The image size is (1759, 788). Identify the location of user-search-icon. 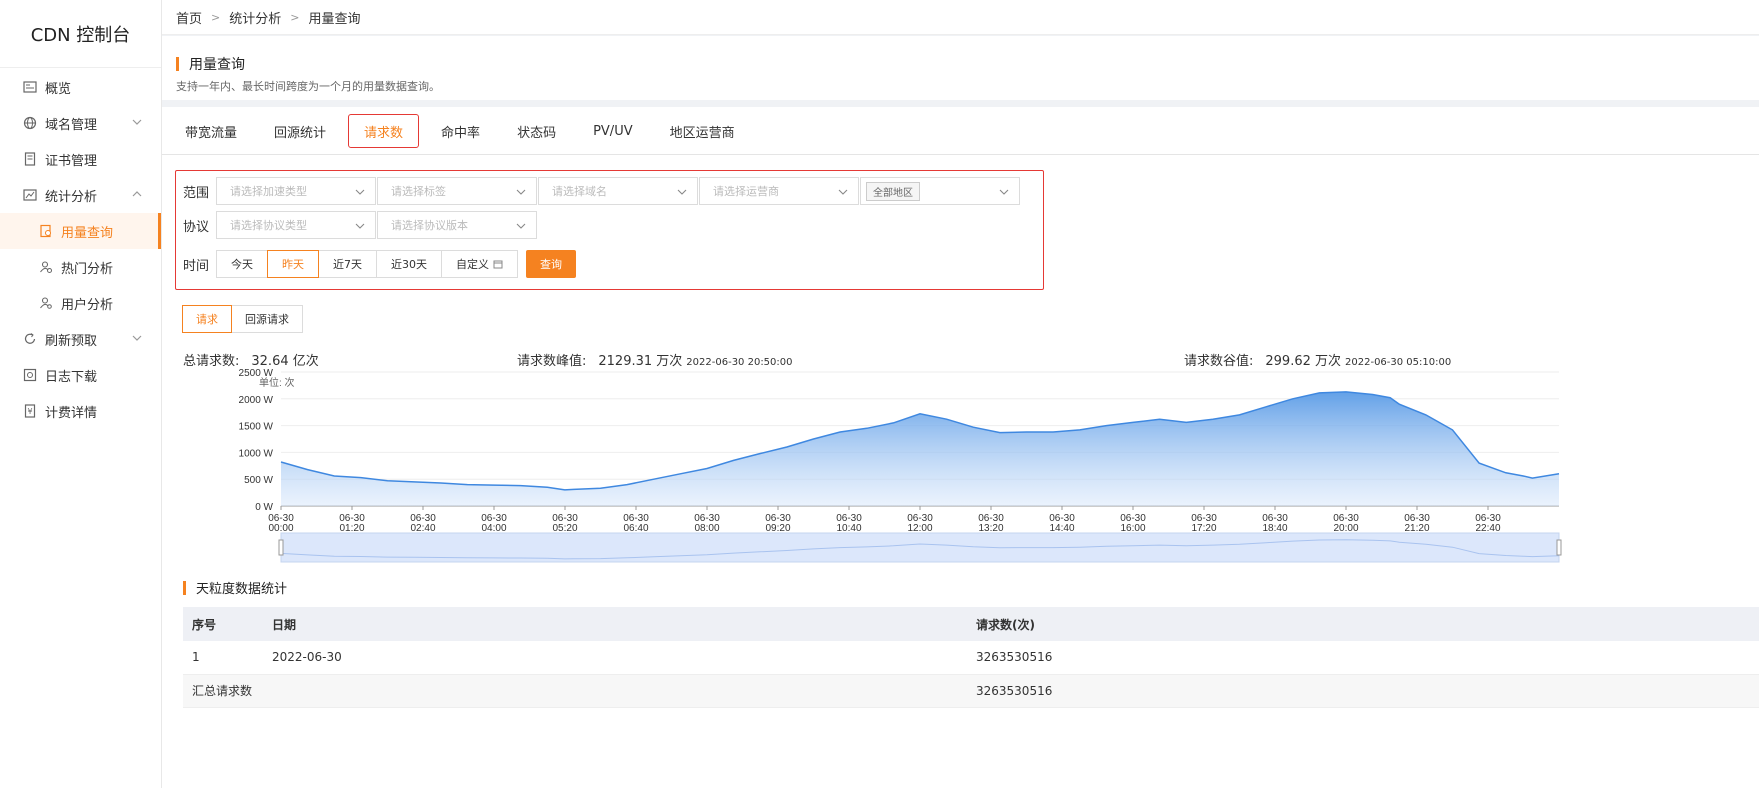
(46, 267).